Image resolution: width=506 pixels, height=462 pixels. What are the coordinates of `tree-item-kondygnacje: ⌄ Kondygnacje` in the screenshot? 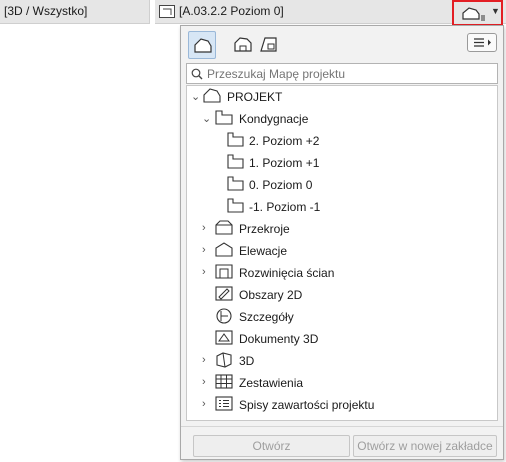 It's located at (342, 119).